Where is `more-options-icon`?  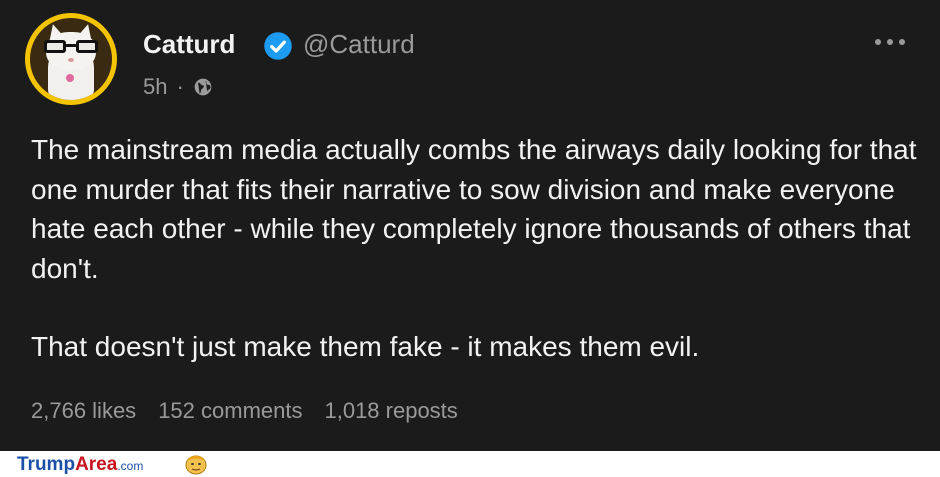 more-options-icon is located at coordinates (890, 42).